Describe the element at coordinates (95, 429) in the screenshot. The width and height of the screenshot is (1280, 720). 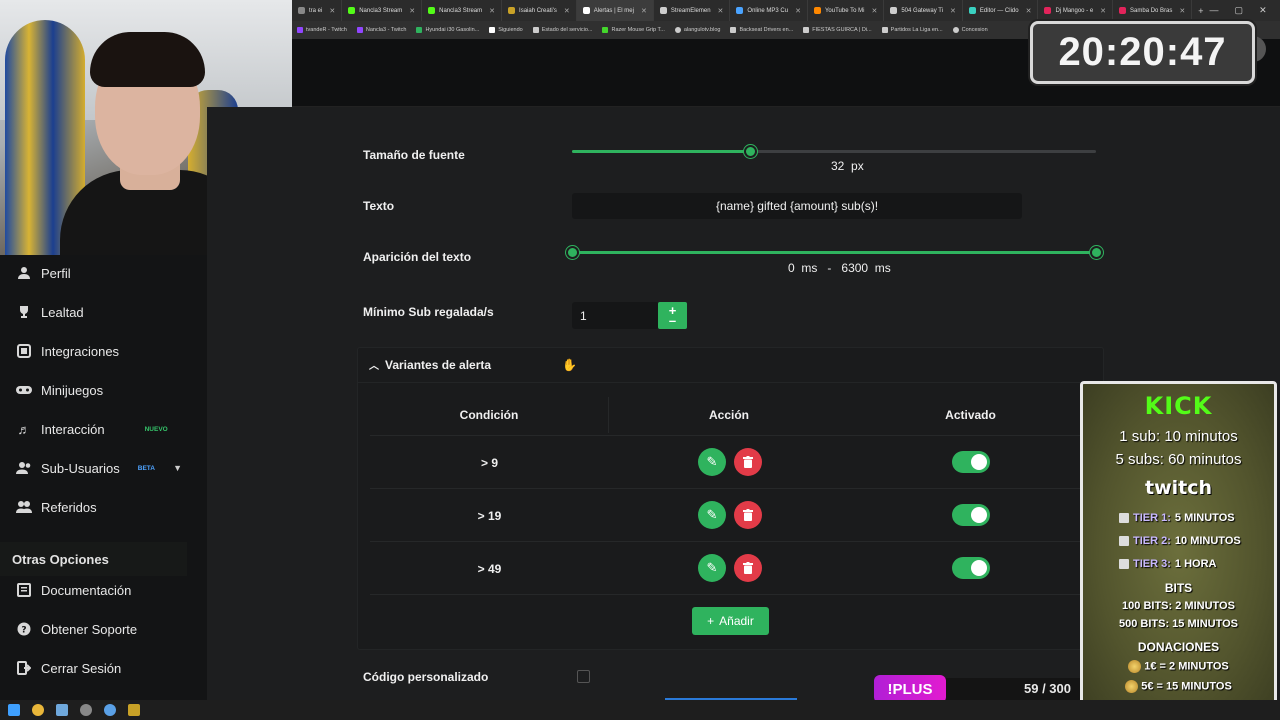
I see `sidebar-item-interaccion: ♬ Interacción NUEVO` at that location.